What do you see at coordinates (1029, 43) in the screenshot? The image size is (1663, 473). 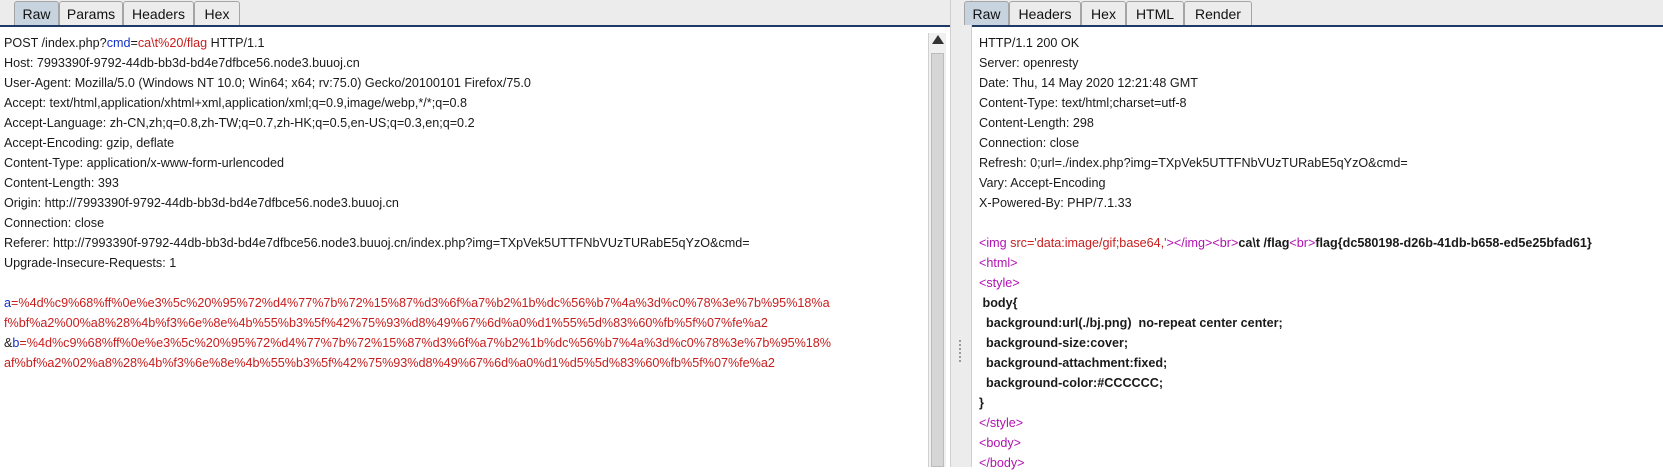 I see `response-header-line: HTTP/1.1 200 OK` at bounding box center [1029, 43].